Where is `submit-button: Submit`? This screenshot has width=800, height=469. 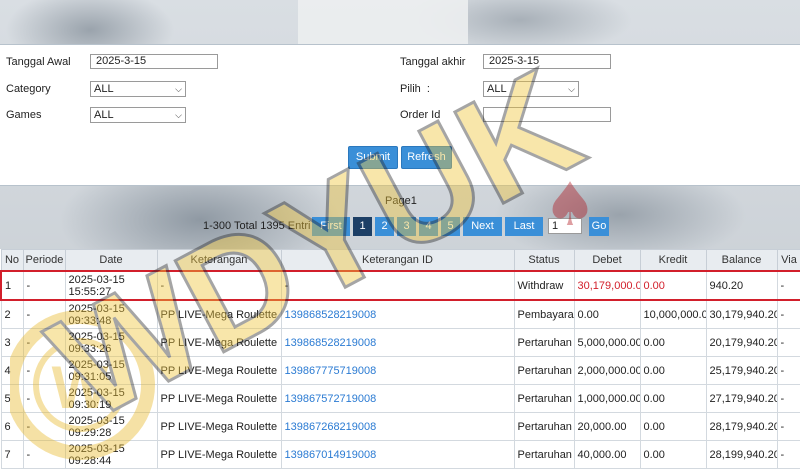 submit-button: Submit is located at coordinates (373, 157).